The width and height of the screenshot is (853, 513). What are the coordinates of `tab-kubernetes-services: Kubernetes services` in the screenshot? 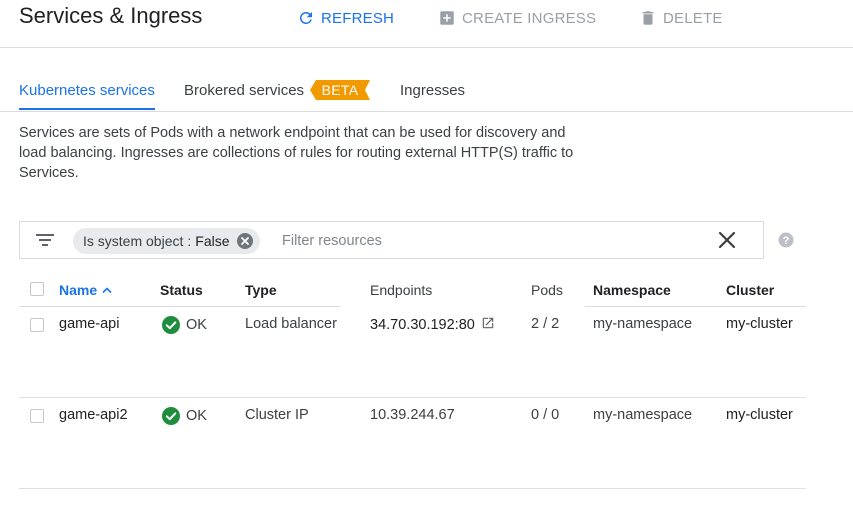 It's located at (87, 90).